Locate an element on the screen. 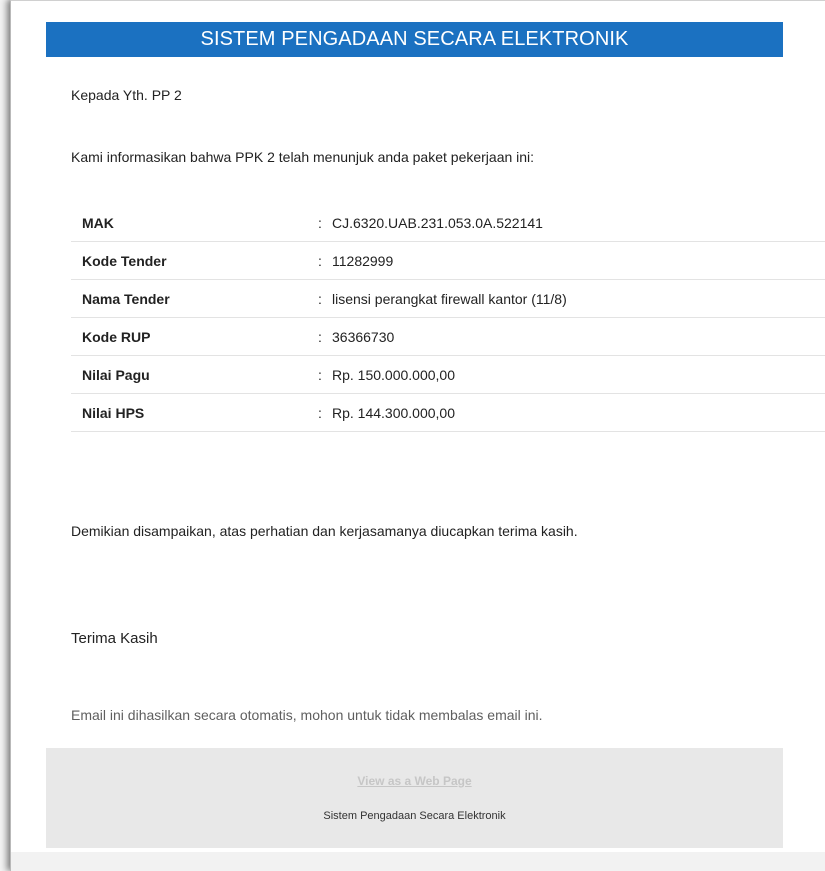 The height and width of the screenshot is (871, 825). table-row: MAK : CJ.6320.UAB.231.053.0A.522141 is located at coordinates (448, 223).